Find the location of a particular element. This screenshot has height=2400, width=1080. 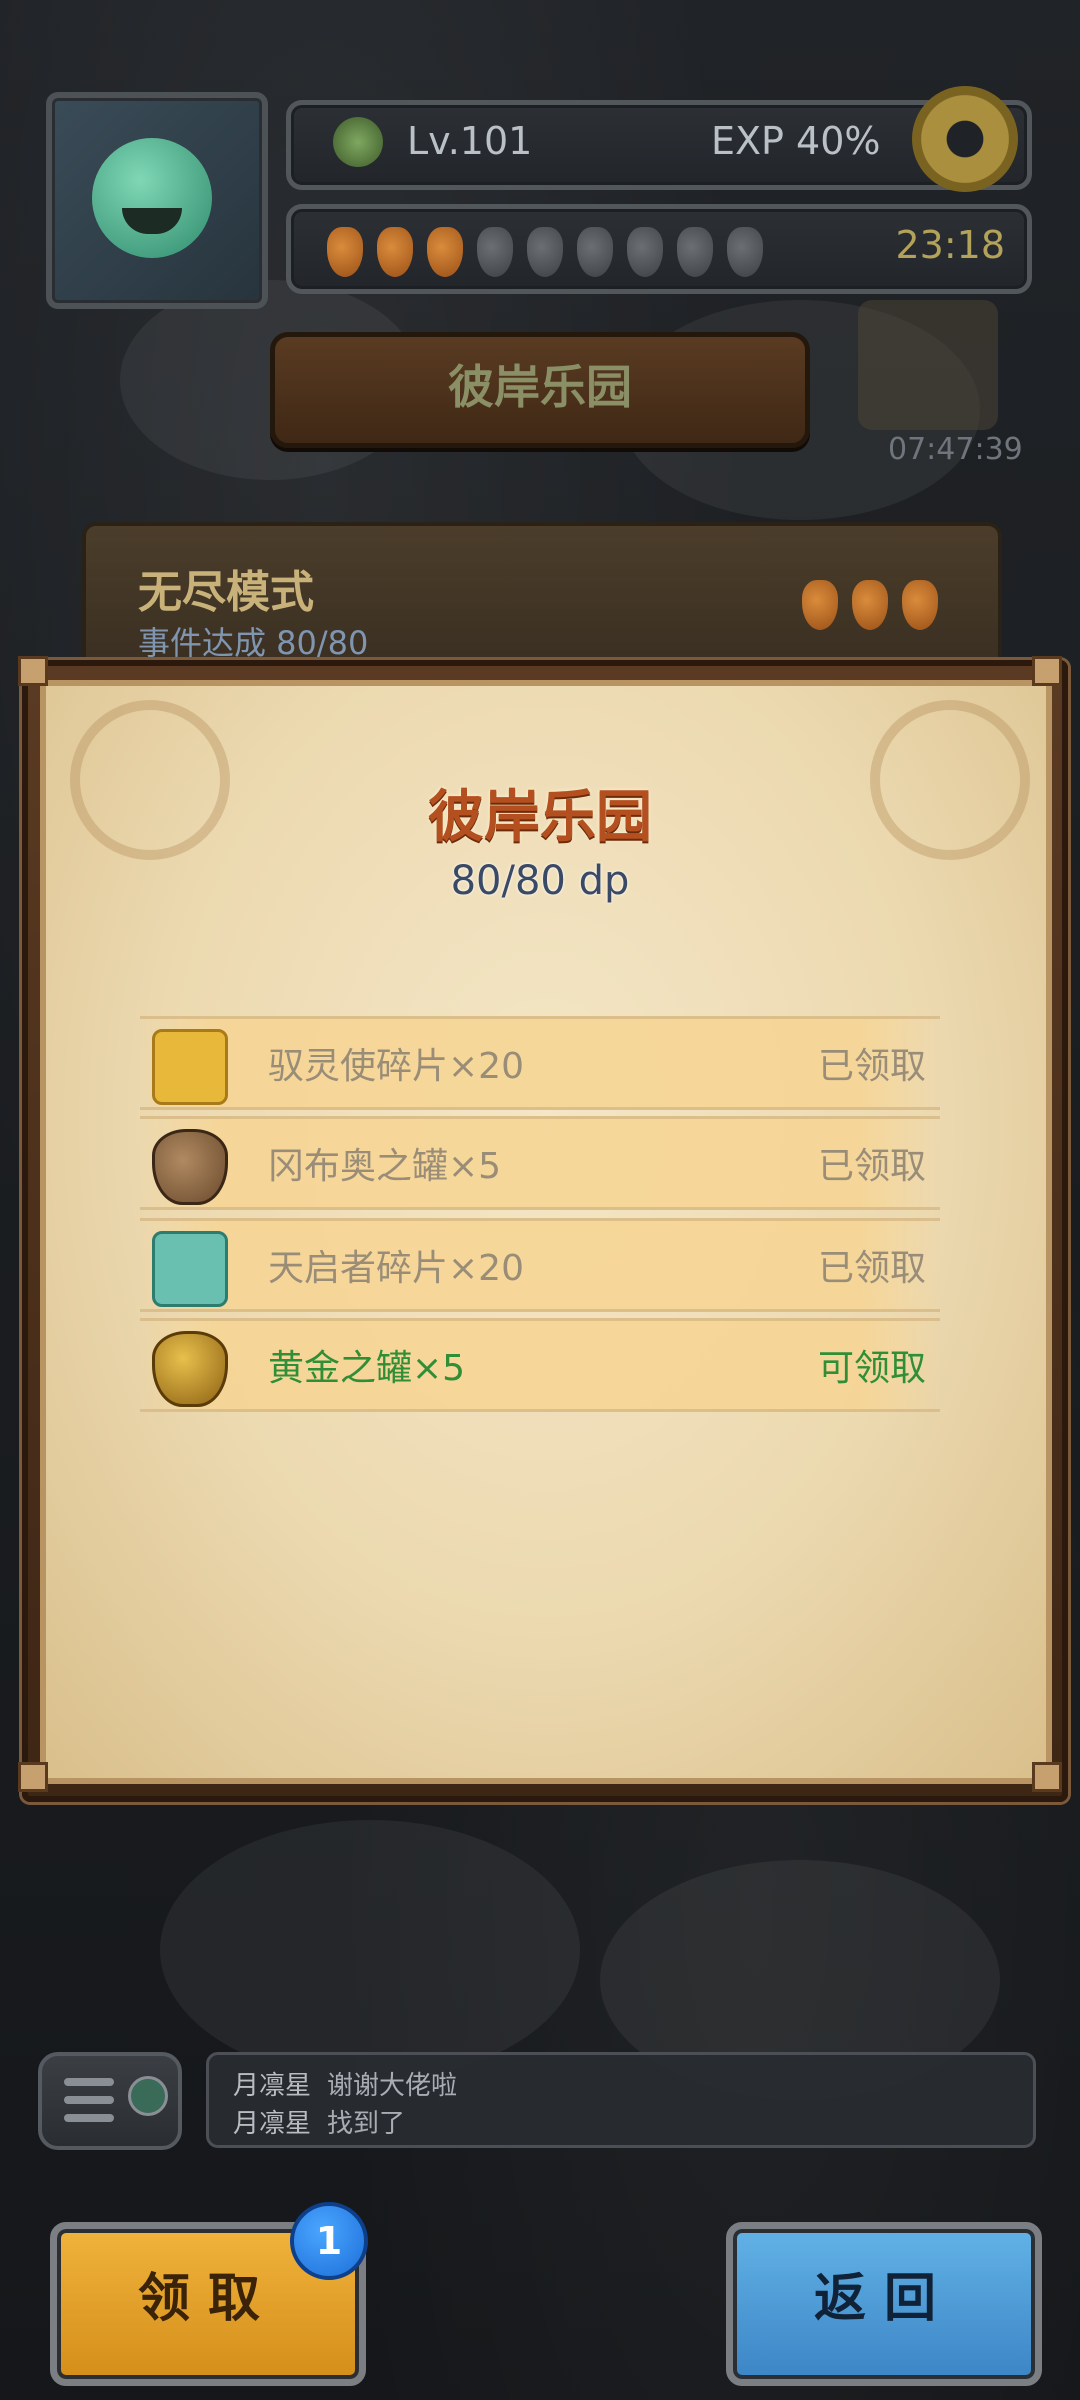

tree-icon is located at coordinates (358, 142).